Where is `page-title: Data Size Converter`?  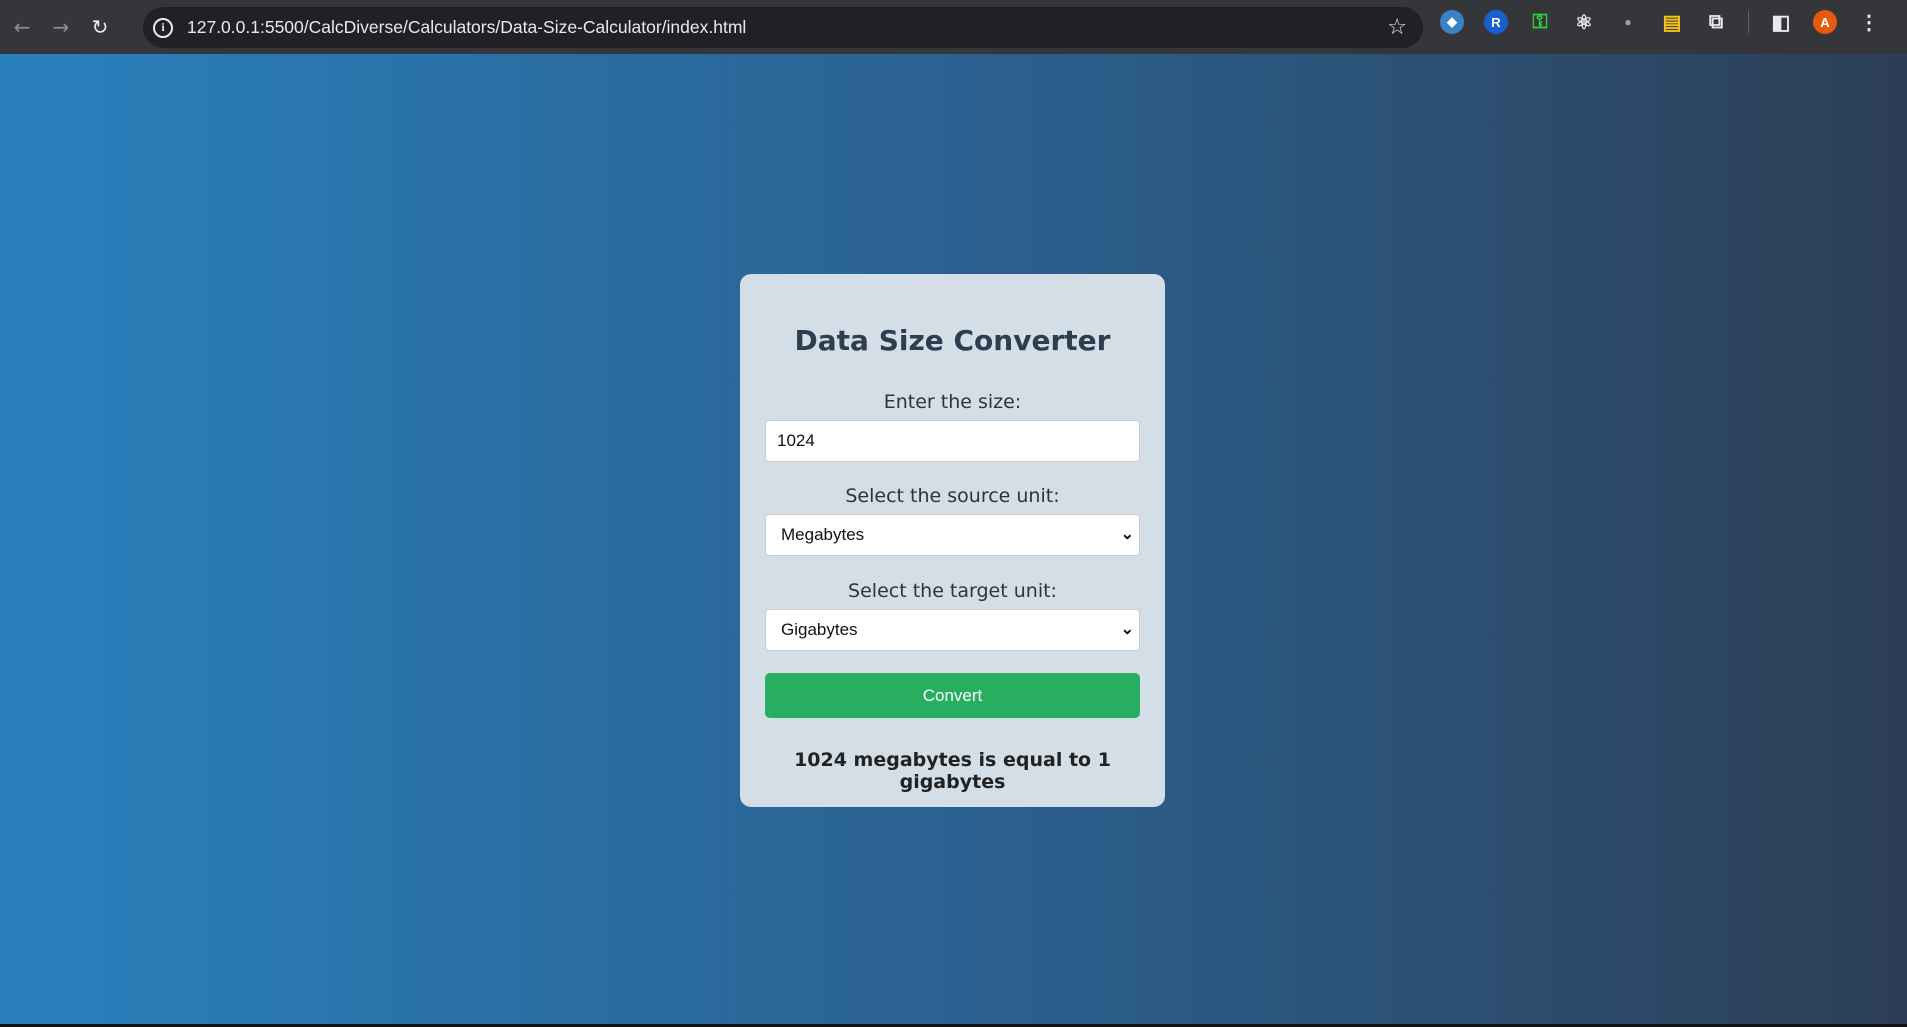 page-title: Data Size Converter is located at coordinates (952, 340).